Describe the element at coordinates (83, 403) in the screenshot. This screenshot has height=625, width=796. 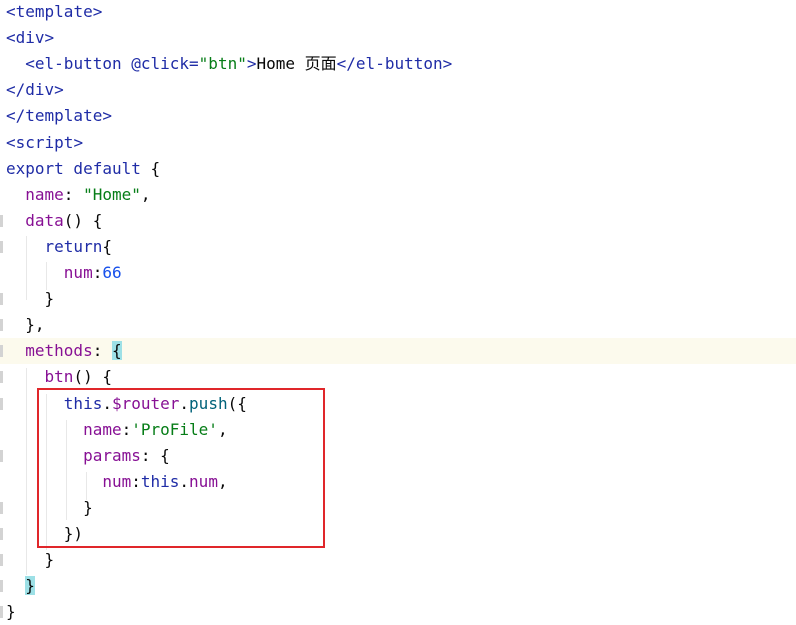
I see `code-token: this` at that location.